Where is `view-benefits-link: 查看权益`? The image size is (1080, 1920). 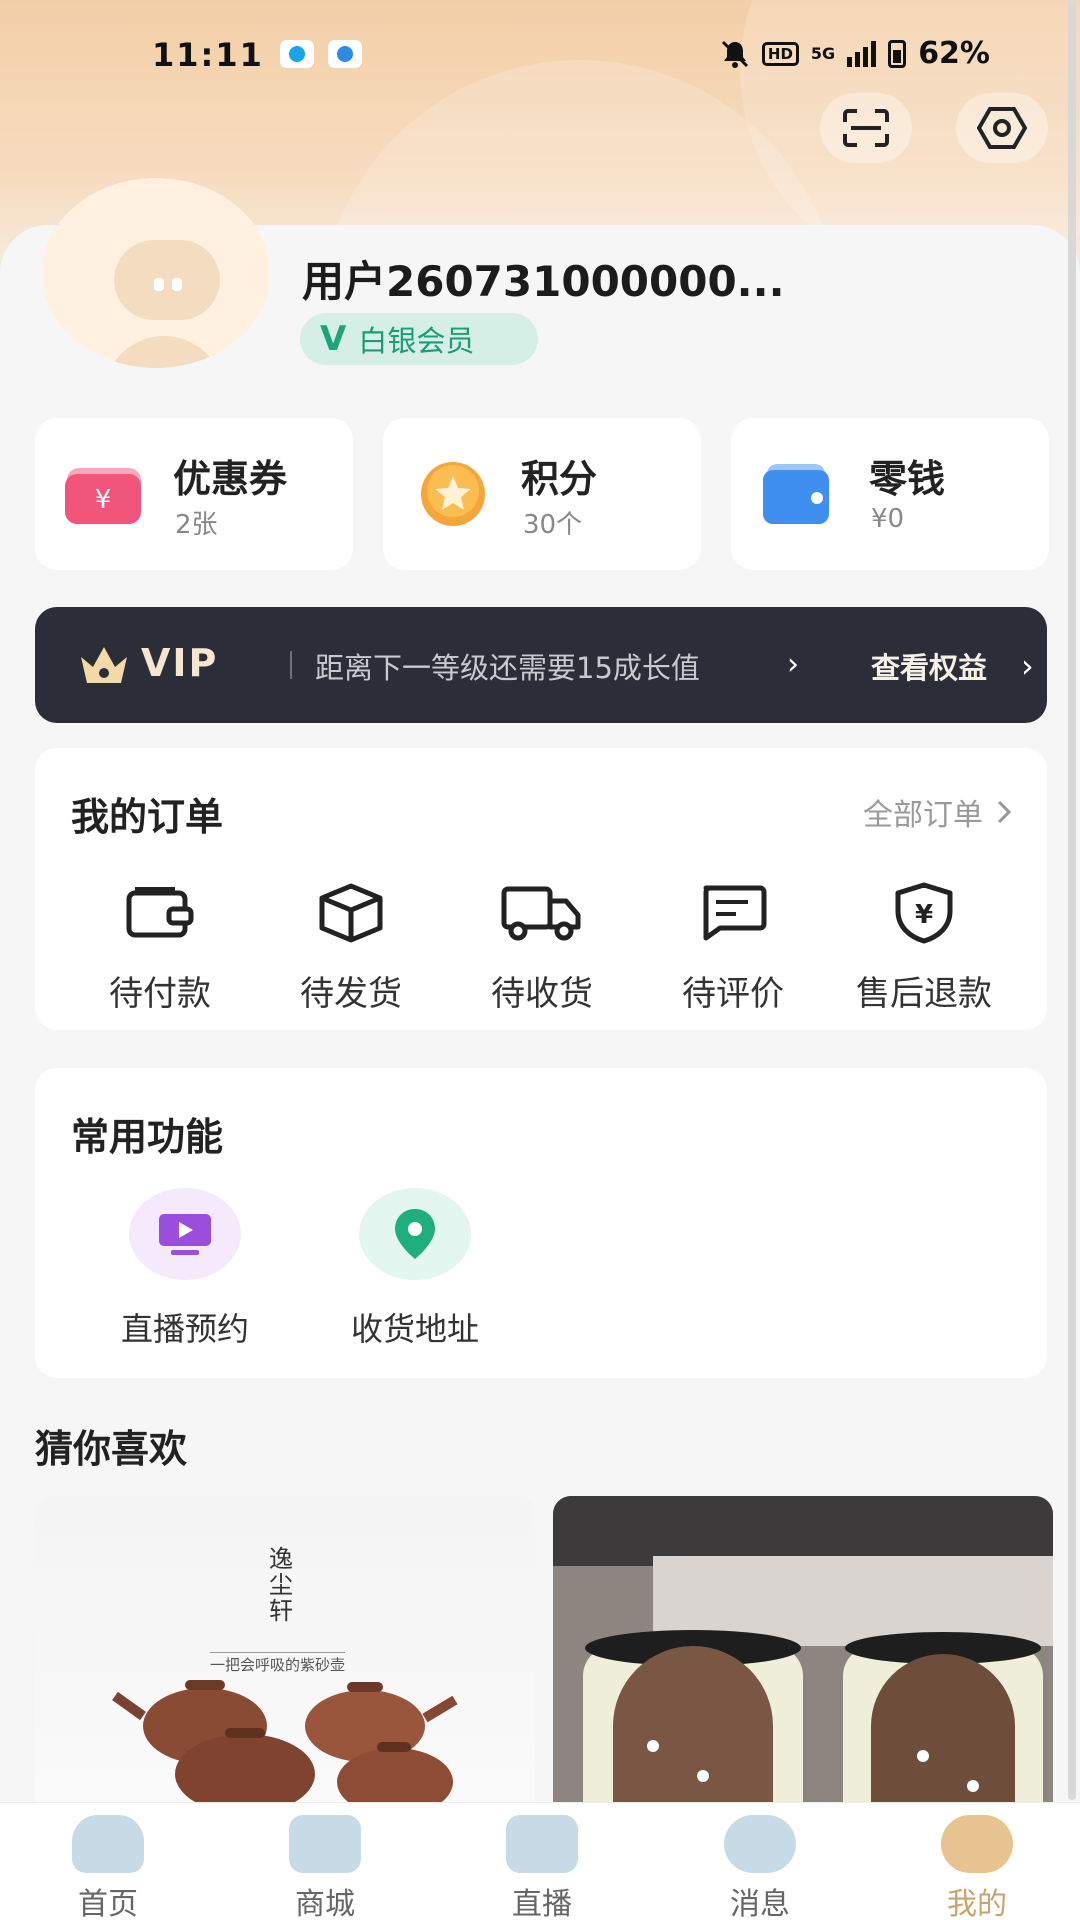
view-benefits-link: 查看权益 is located at coordinates (929, 666).